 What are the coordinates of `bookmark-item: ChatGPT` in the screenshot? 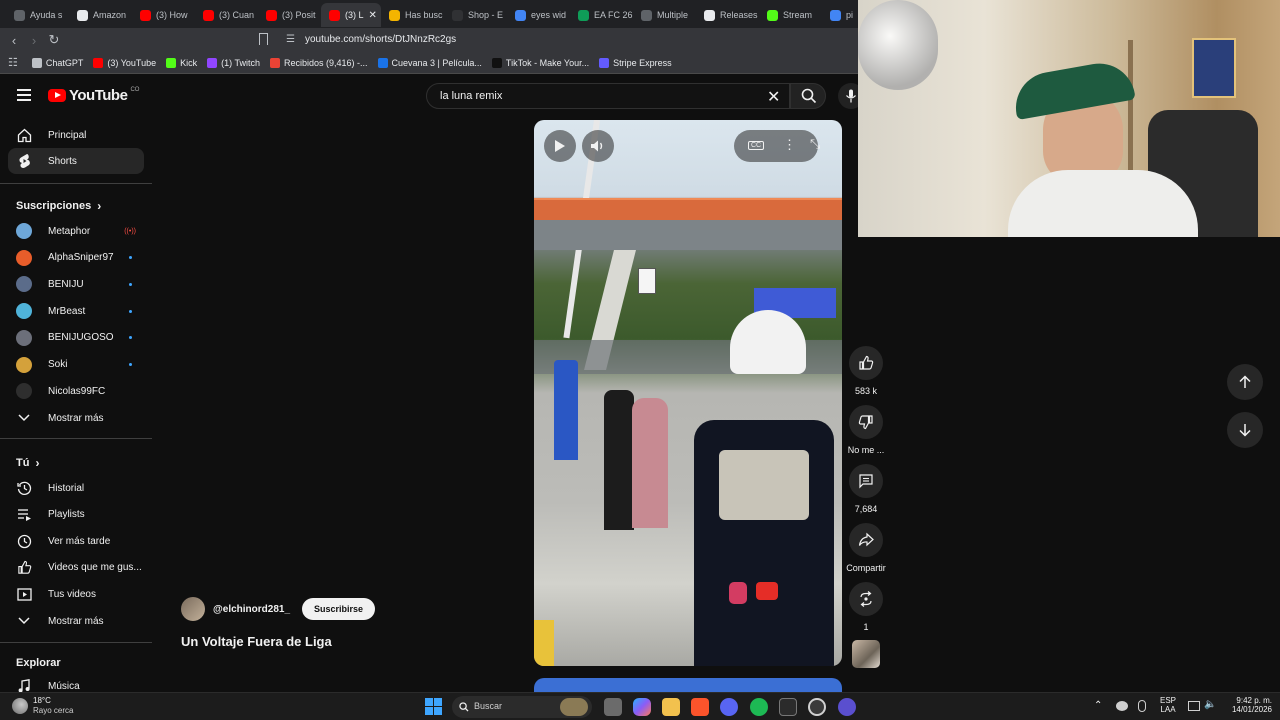 It's located at (57, 62).